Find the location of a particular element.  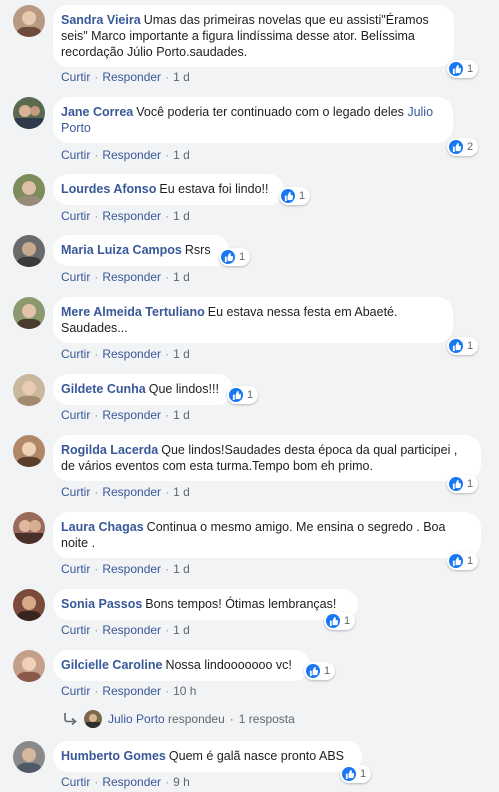

reply-summary: Julio Porto respondeu · 1 resposta is located at coordinates (178, 719).